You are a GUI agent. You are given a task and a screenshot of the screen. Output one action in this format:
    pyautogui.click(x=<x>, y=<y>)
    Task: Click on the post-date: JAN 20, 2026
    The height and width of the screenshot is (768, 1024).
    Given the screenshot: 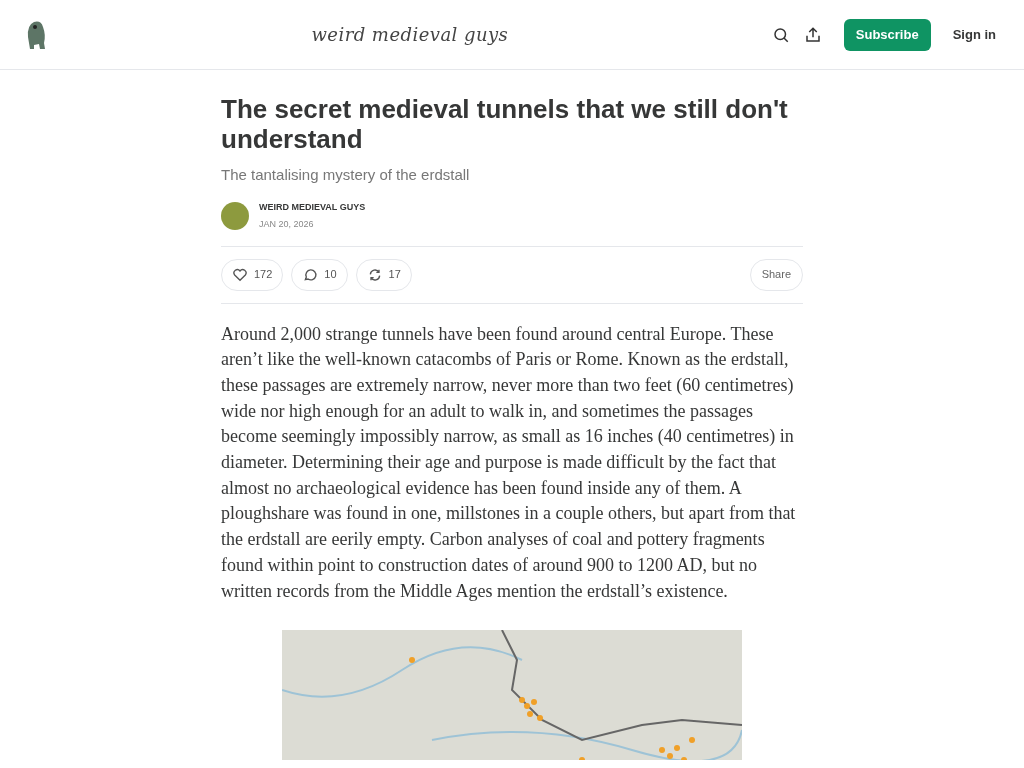 What is the action you would take?
    pyautogui.click(x=287, y=224)
    